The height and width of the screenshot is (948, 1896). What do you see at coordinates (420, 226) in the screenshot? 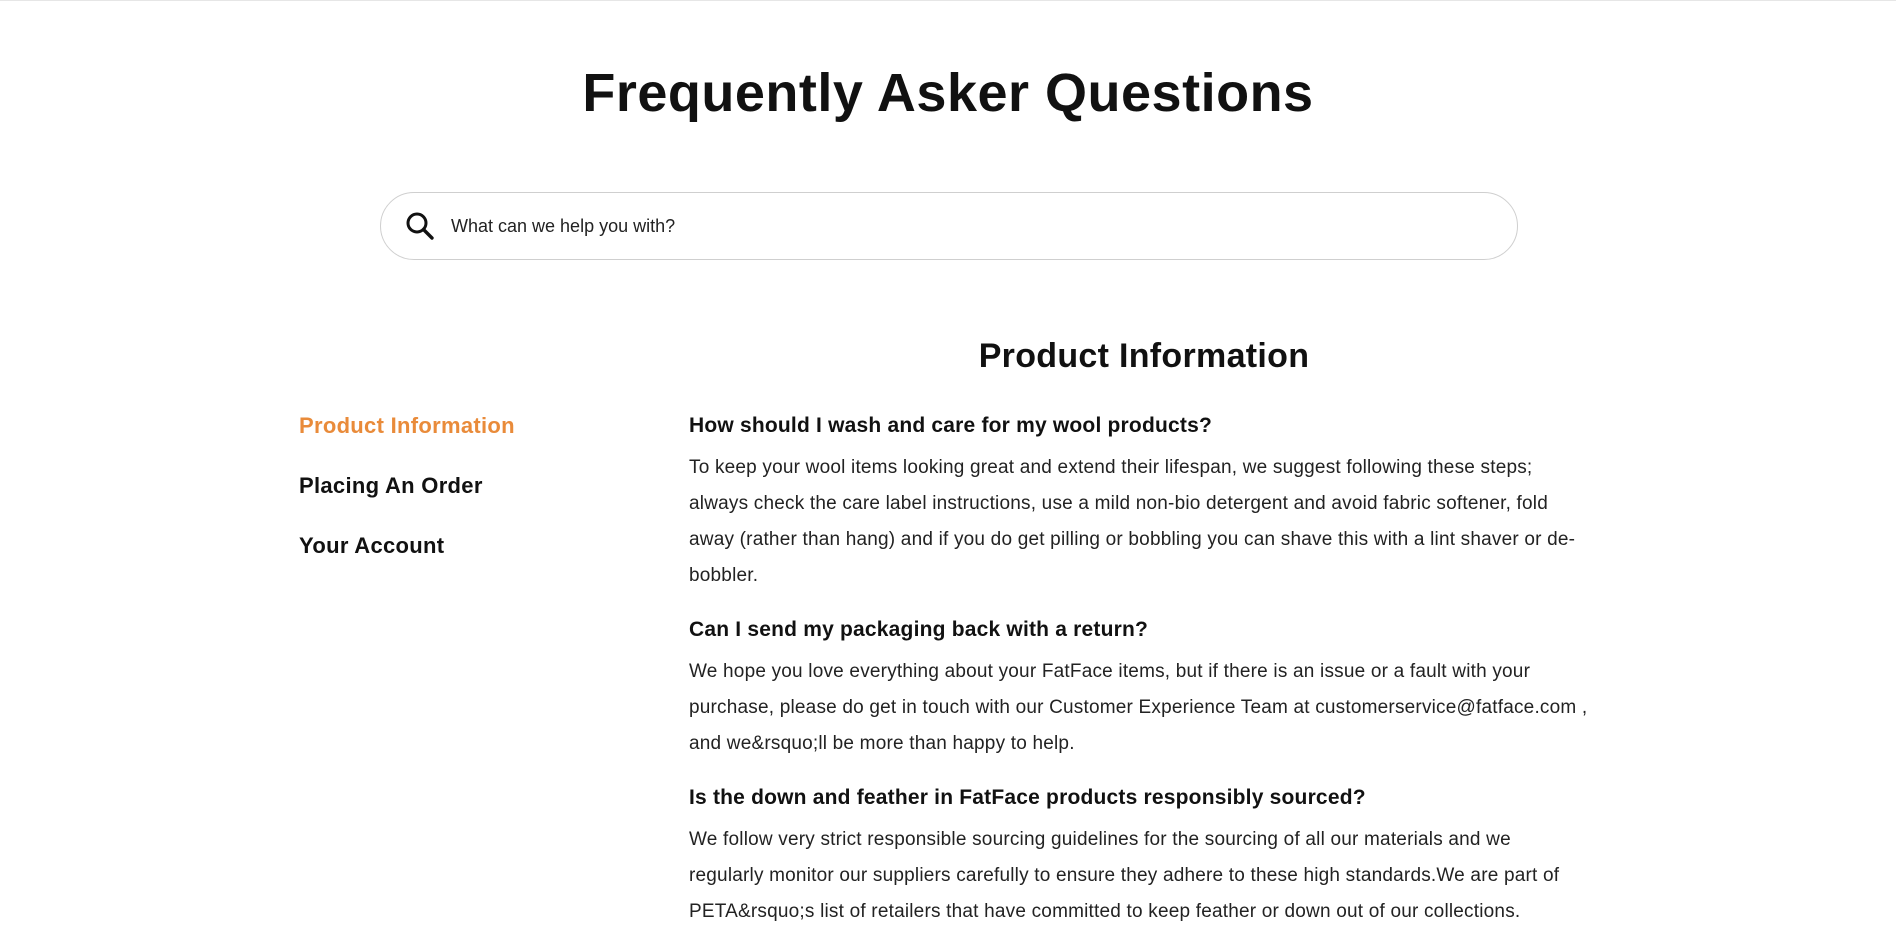
I see `search-icon` at bounding box center [420, 226].